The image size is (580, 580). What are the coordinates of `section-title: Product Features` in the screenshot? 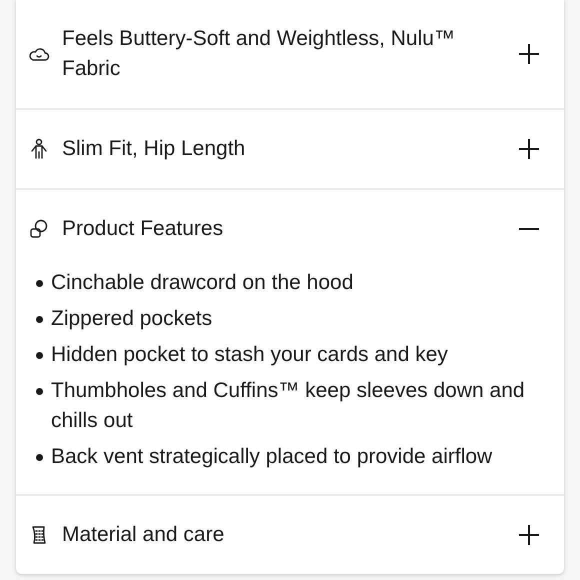 It's located at (284, 229).